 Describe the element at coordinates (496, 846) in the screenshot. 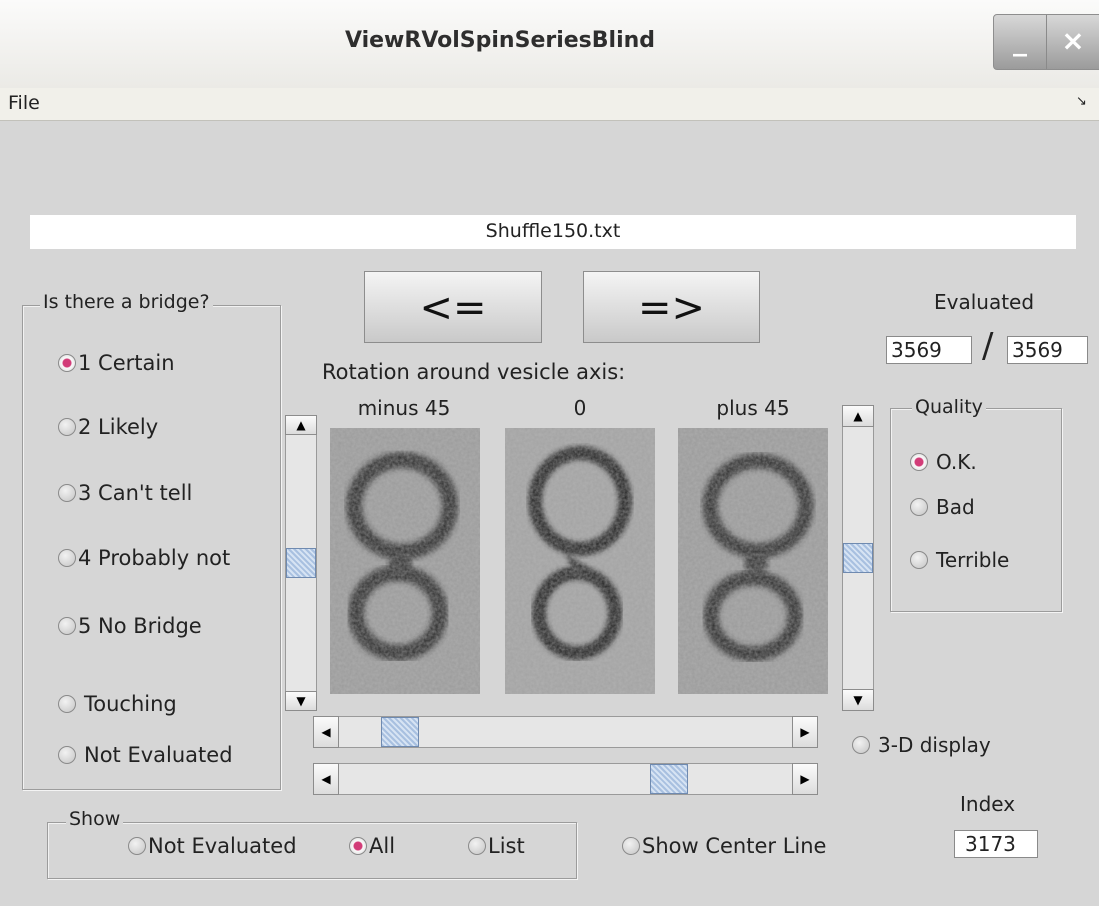

I see `show-option-list: List` at that location.